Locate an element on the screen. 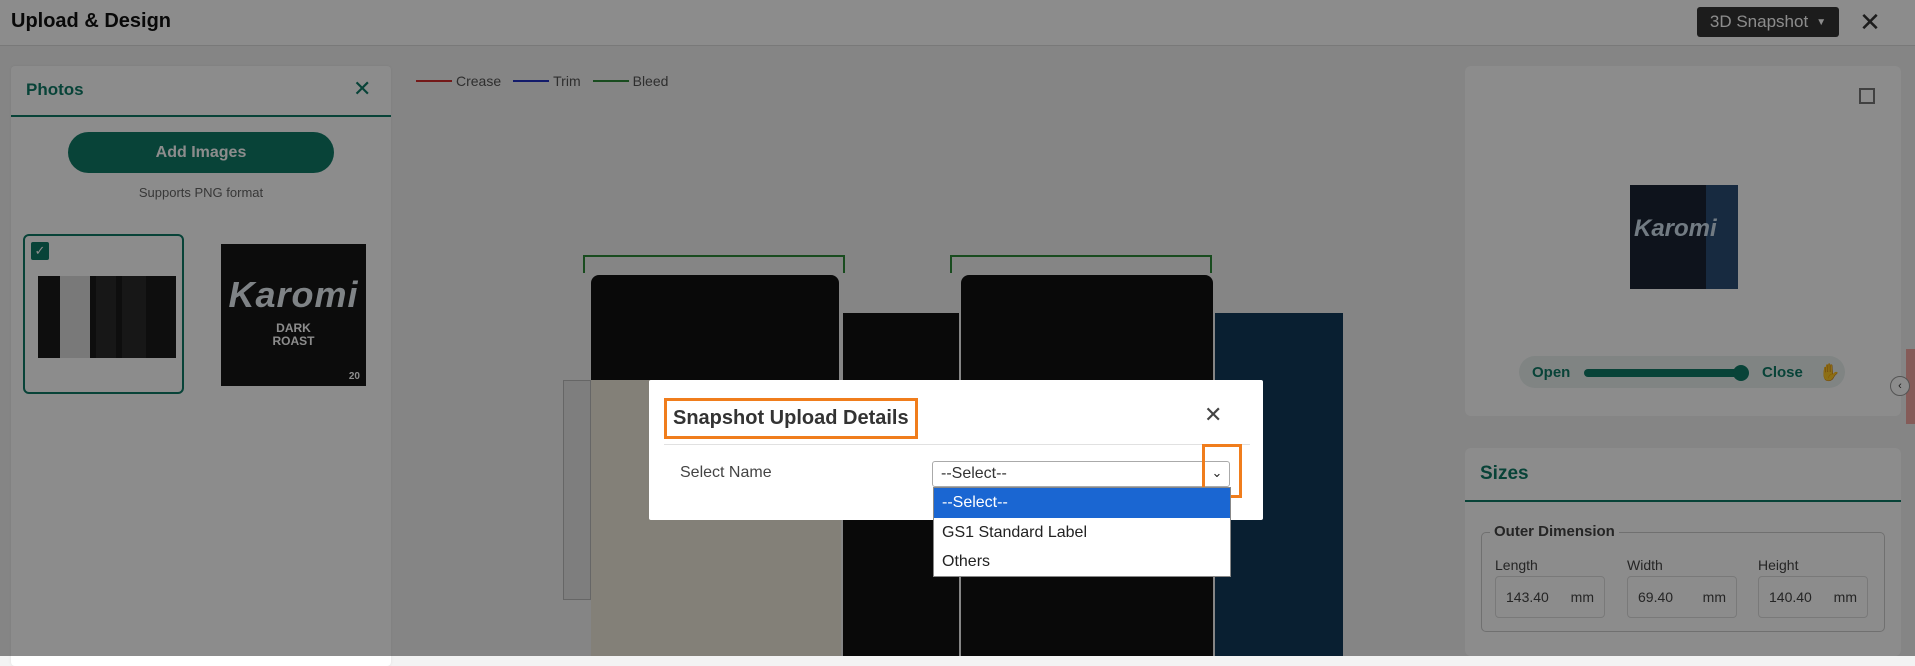 This screenshot has height=666, width=1915. select-name-options: --Select-- GS1 Standard Label Others is located at coordinates (1082, 532).